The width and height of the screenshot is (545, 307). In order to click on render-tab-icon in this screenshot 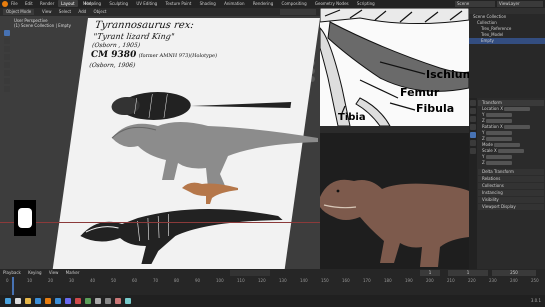, I will do `click(473, 111)`.